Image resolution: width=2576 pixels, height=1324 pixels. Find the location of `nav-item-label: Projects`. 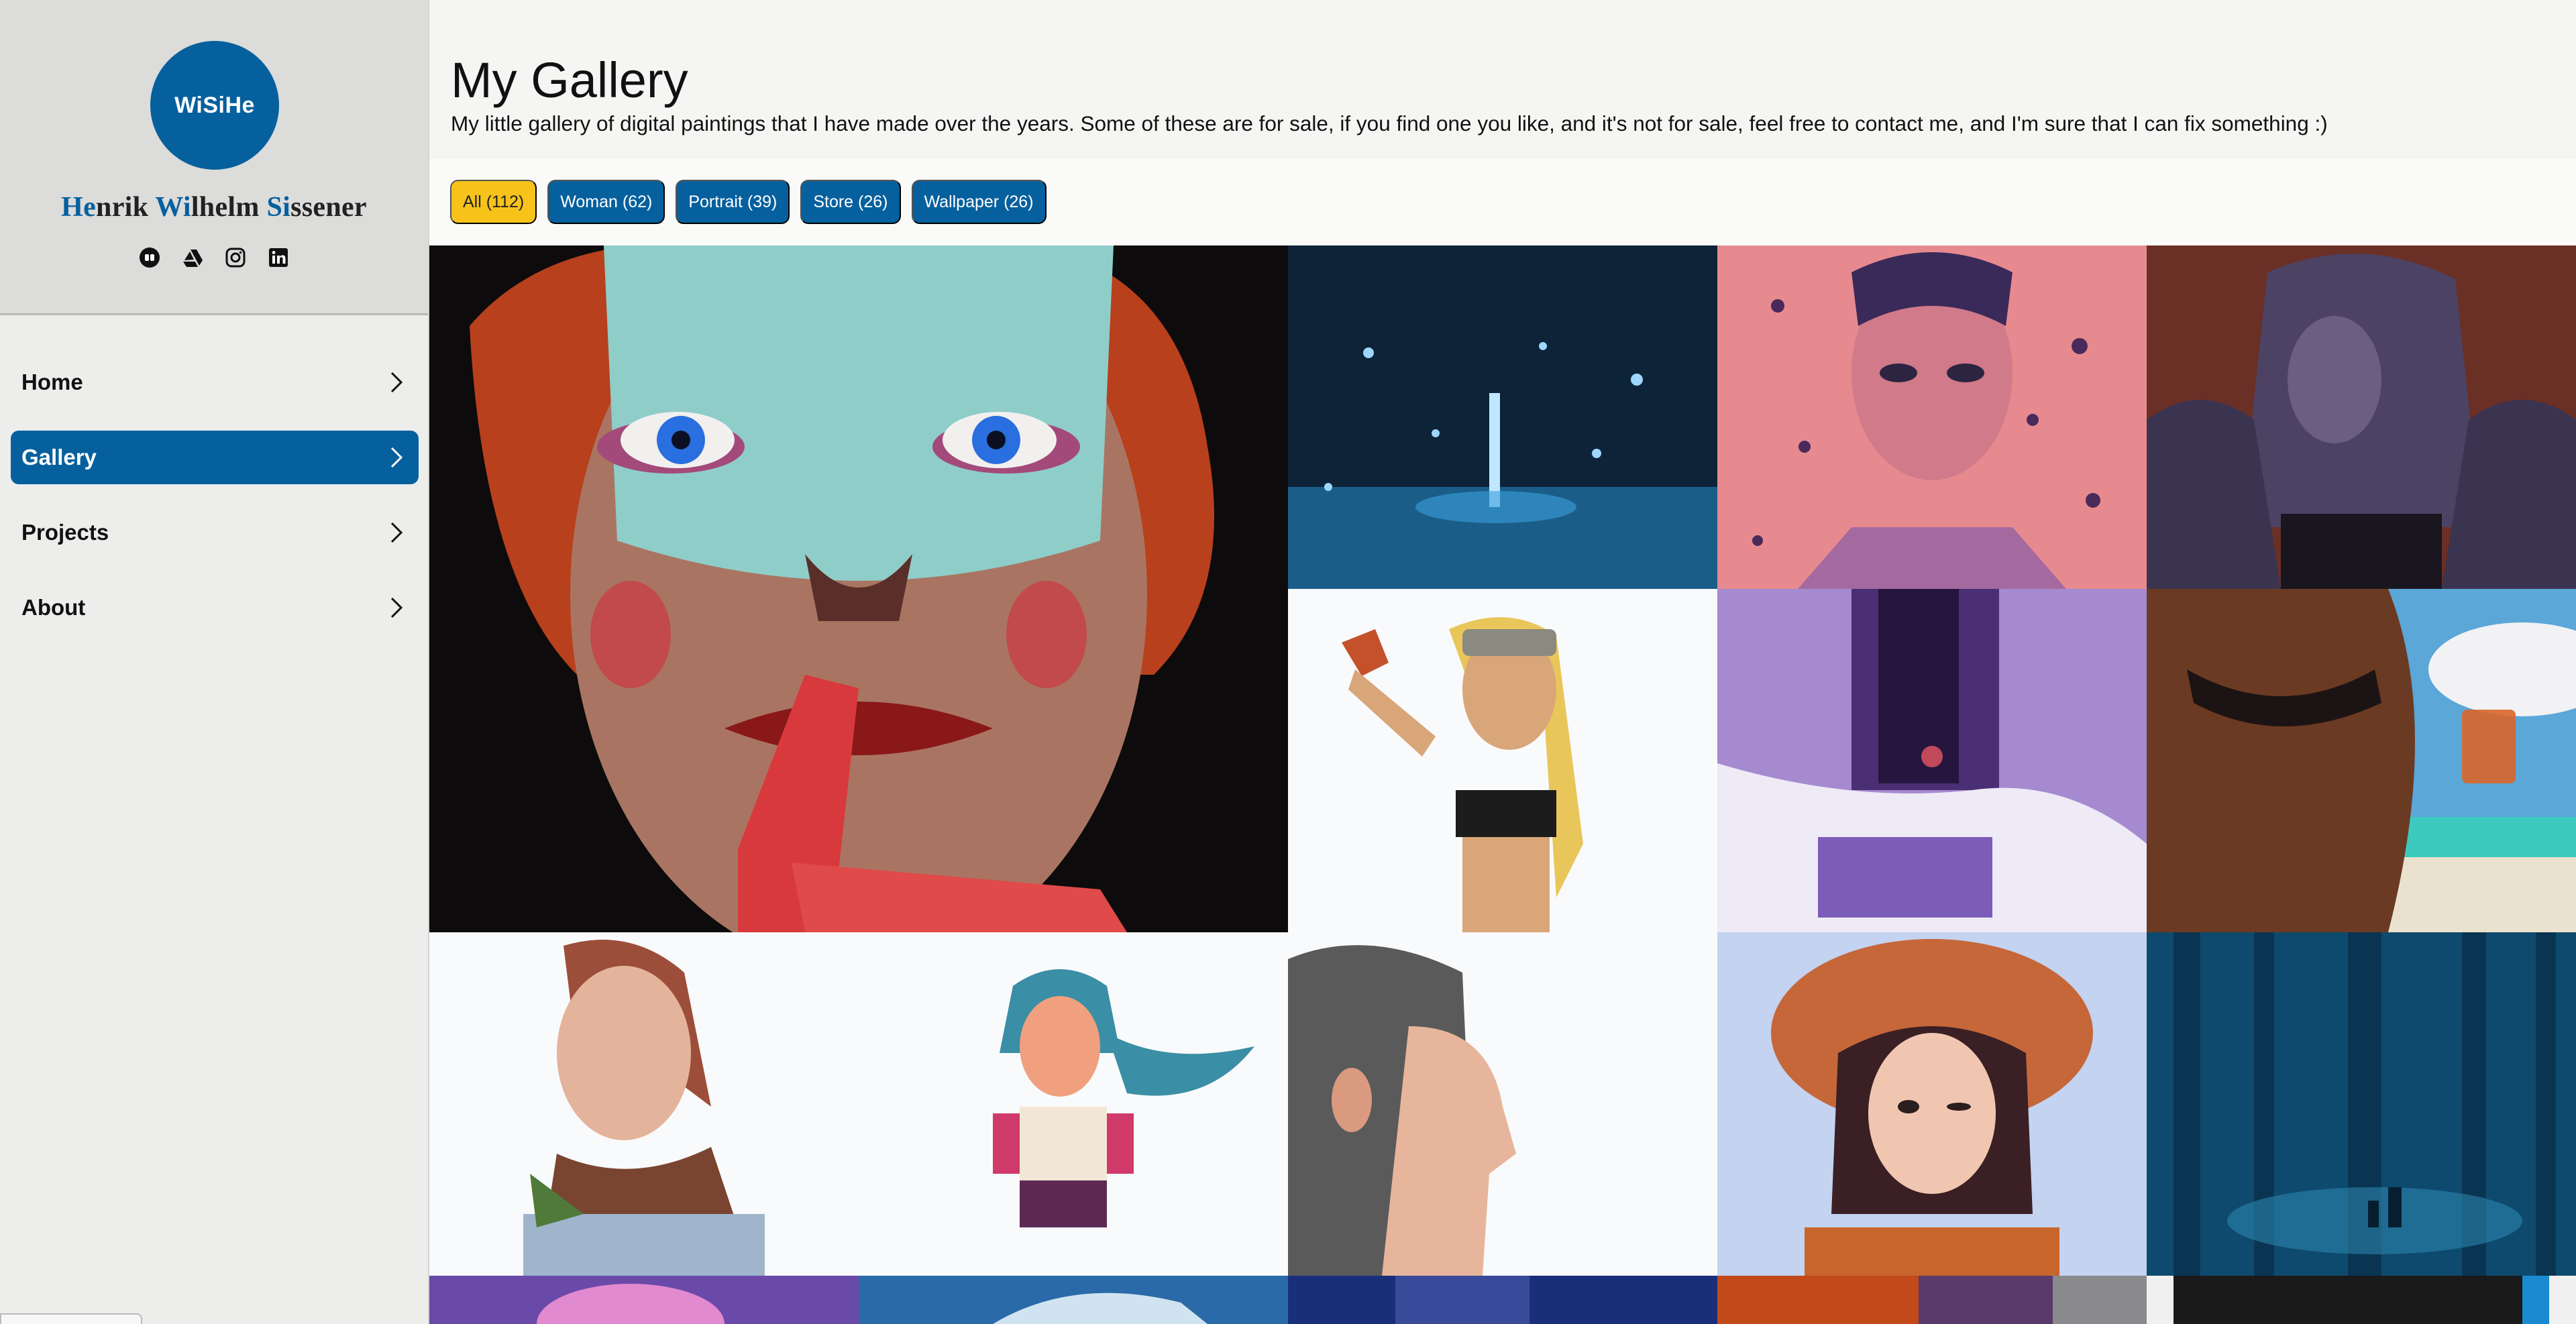

nav-item-label: Projects is located at coordinates (65, 532).